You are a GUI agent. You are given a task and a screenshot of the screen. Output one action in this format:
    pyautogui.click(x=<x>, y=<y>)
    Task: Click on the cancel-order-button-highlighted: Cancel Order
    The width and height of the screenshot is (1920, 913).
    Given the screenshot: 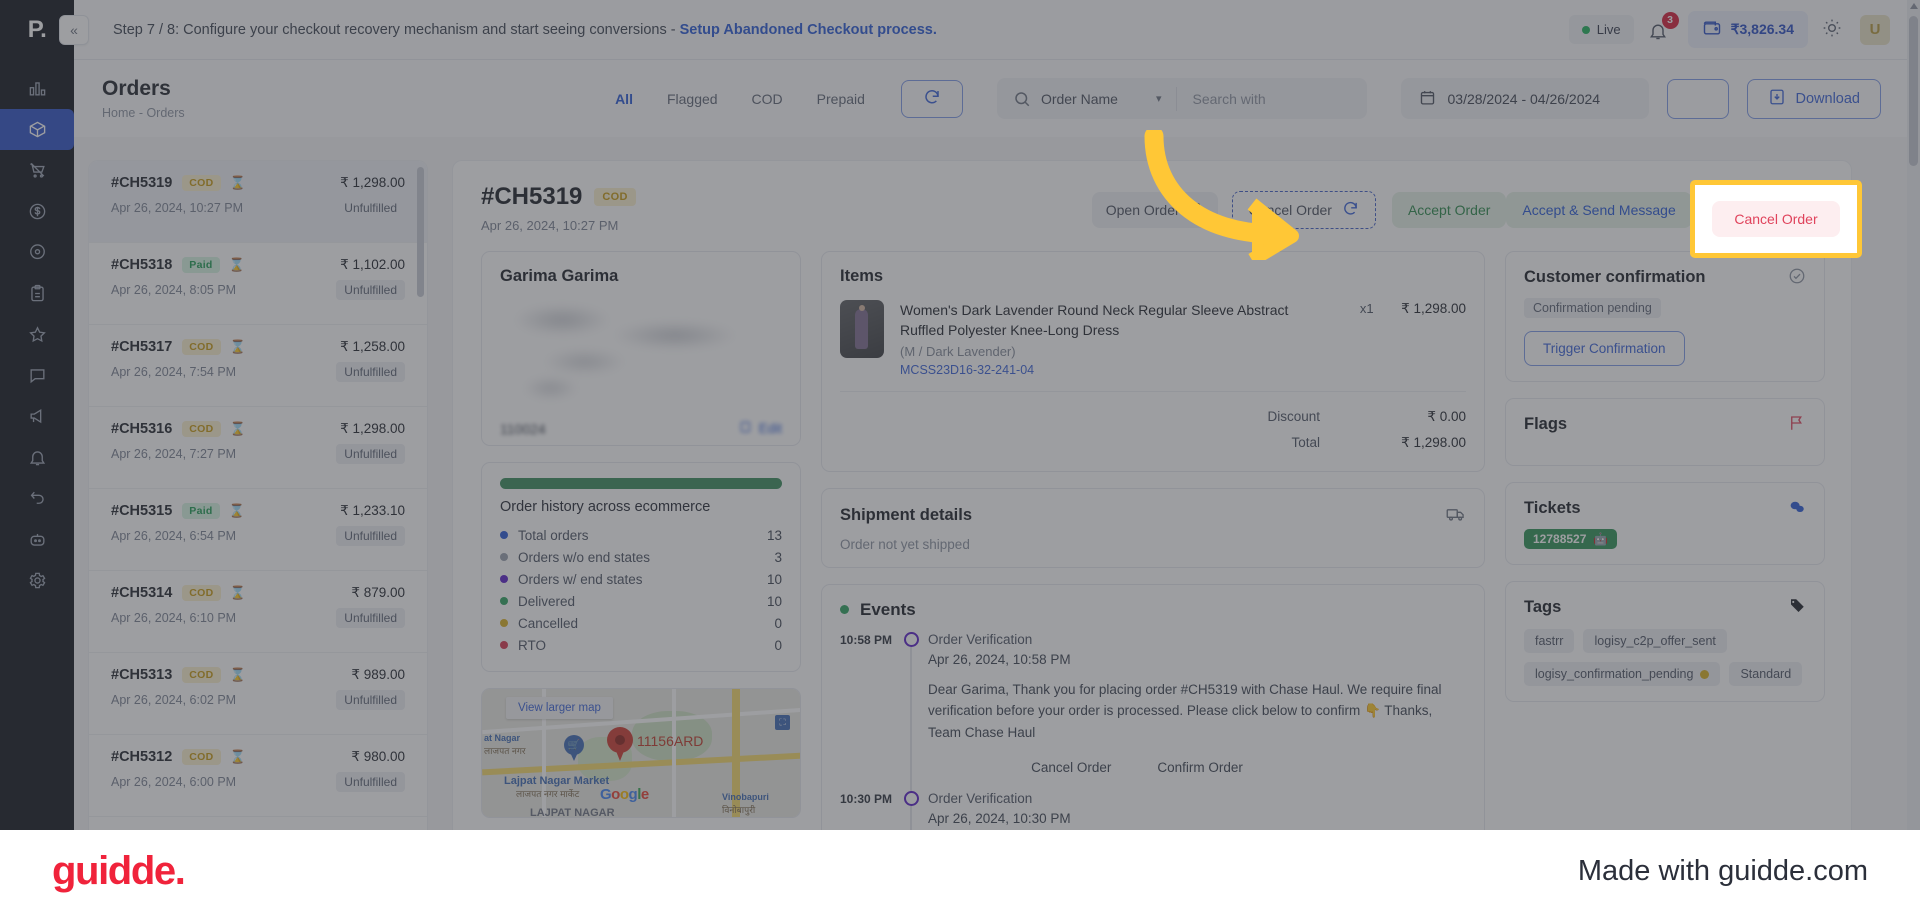 What is the action you would take?
    pyautogui.click(x=1776, y=219)
    